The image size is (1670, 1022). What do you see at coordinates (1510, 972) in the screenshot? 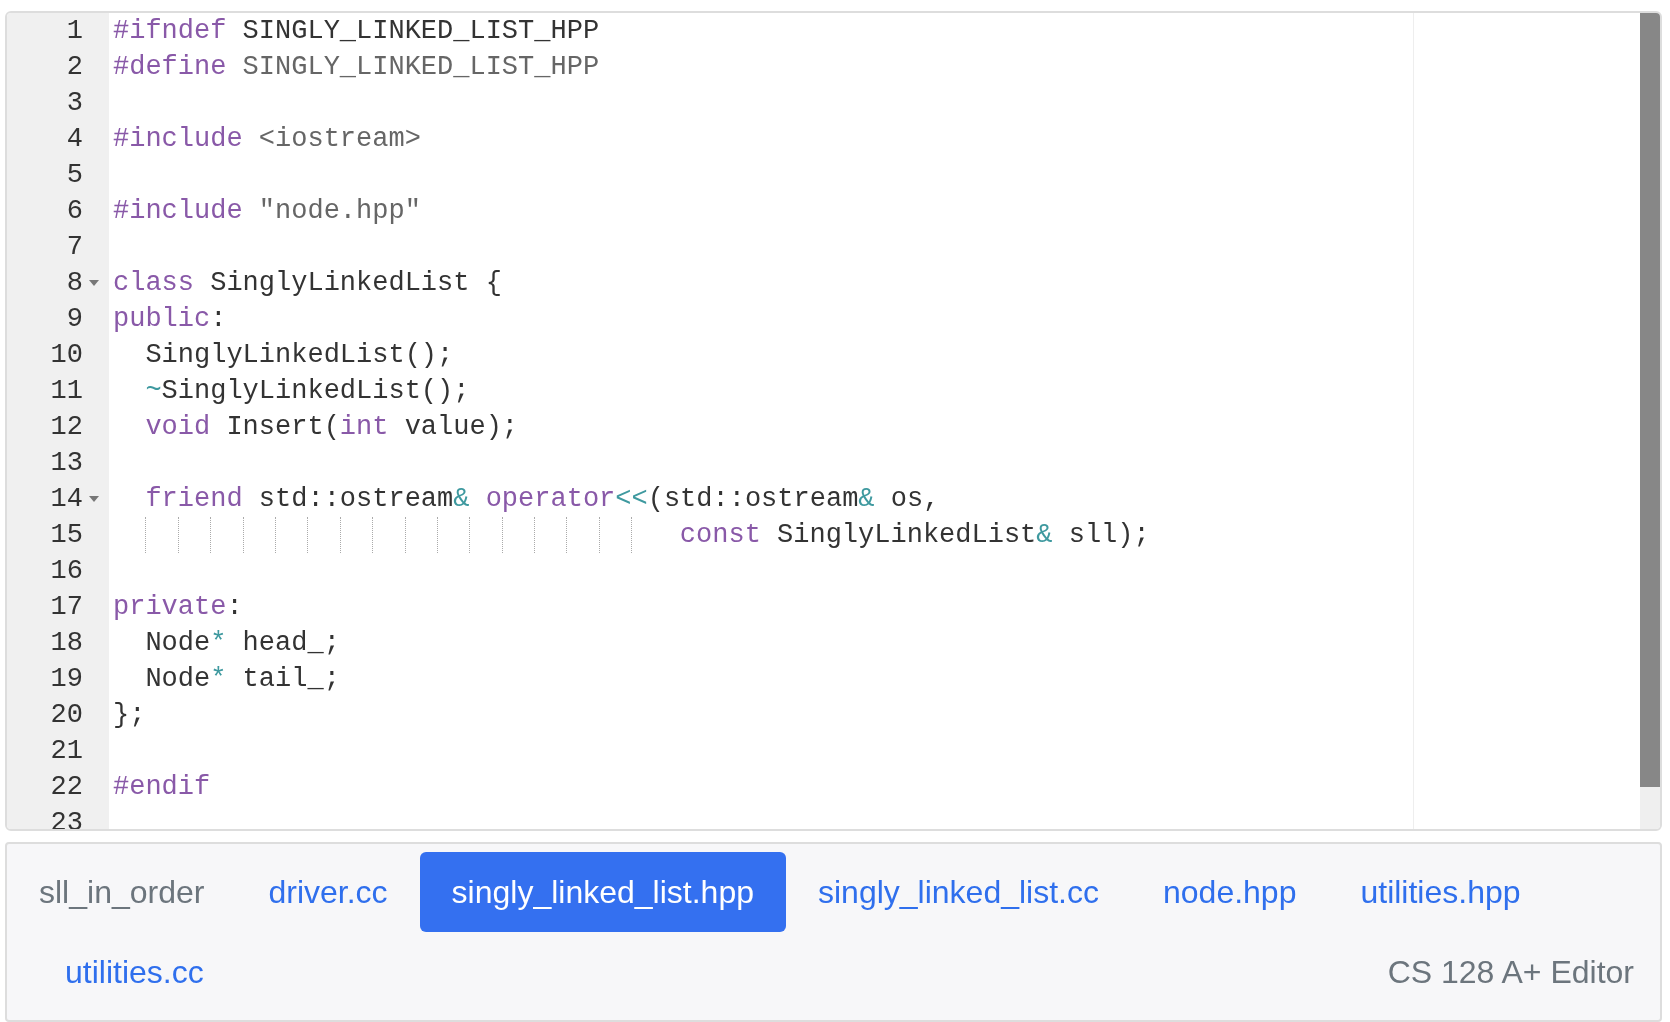
I see `editor-title: CS 128 A+ Editor` at bounding box center [1510, 972].